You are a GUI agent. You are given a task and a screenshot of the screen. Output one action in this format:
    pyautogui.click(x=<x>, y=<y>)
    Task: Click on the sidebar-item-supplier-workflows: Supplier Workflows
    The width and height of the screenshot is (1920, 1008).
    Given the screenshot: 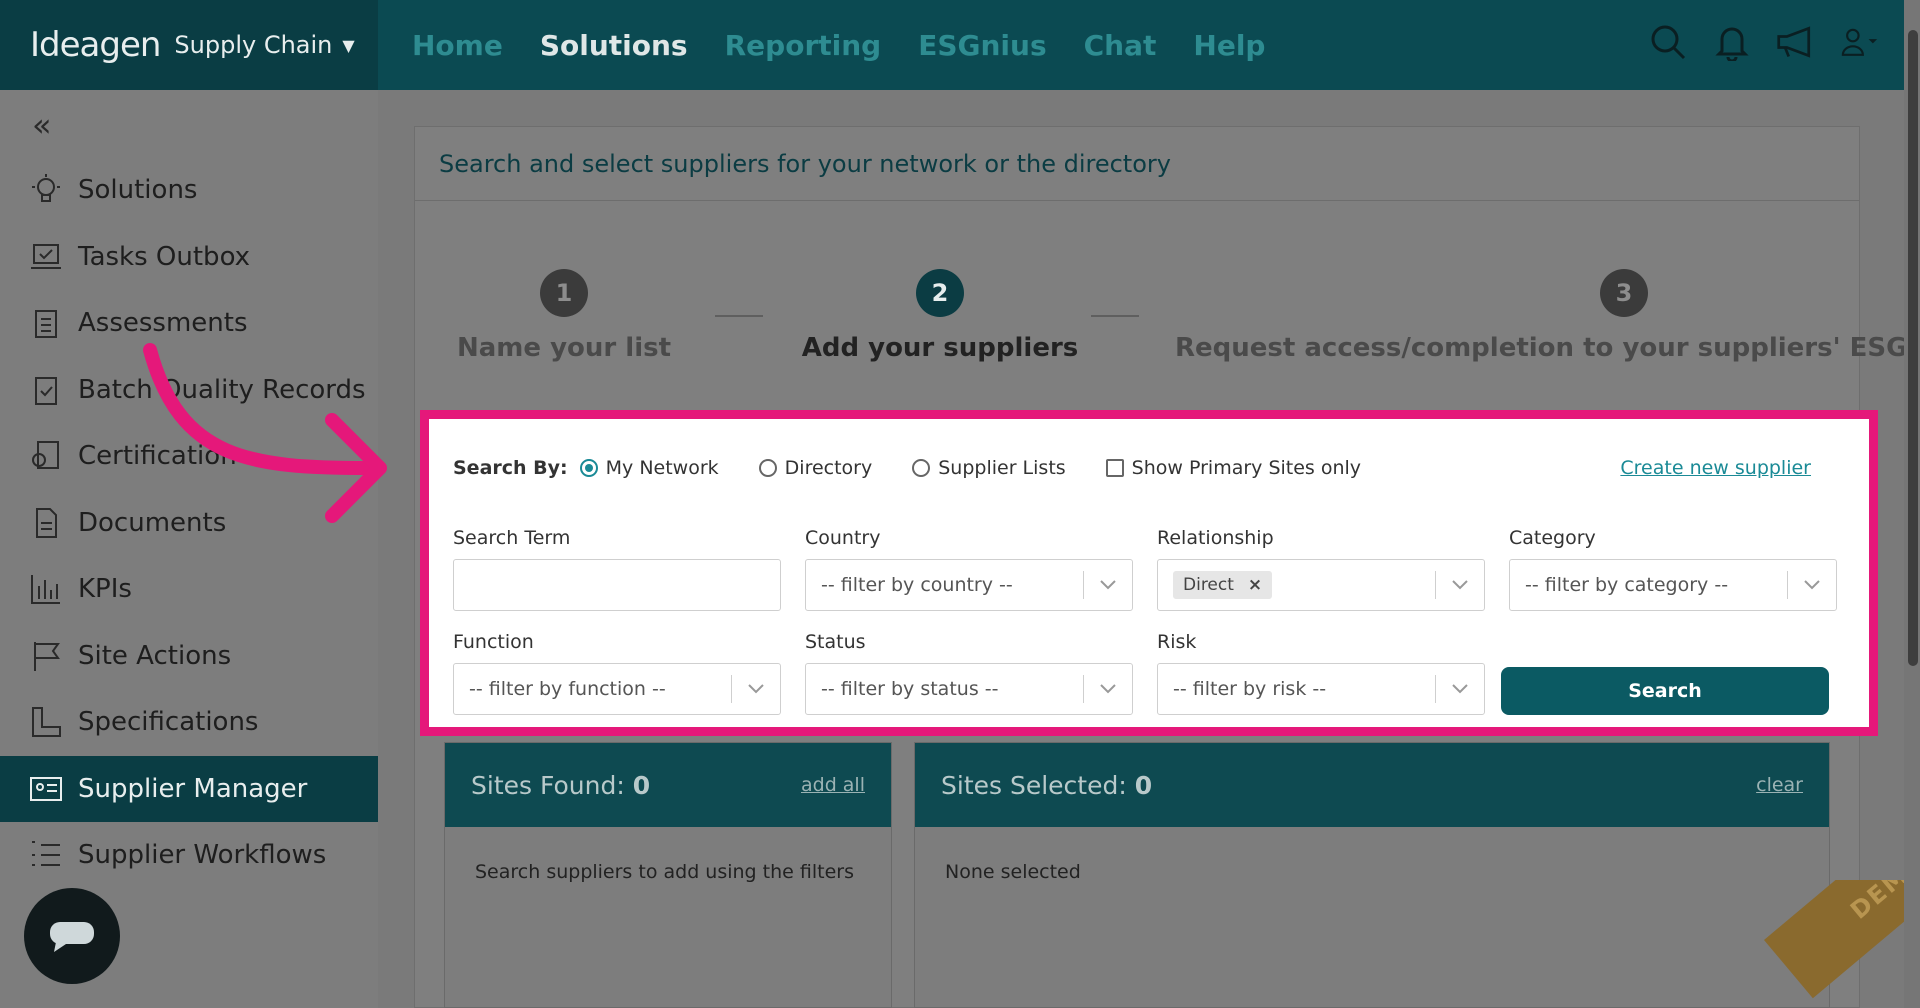 What is the action you would take?
    pyautogui.click(x=189, y=855)
    